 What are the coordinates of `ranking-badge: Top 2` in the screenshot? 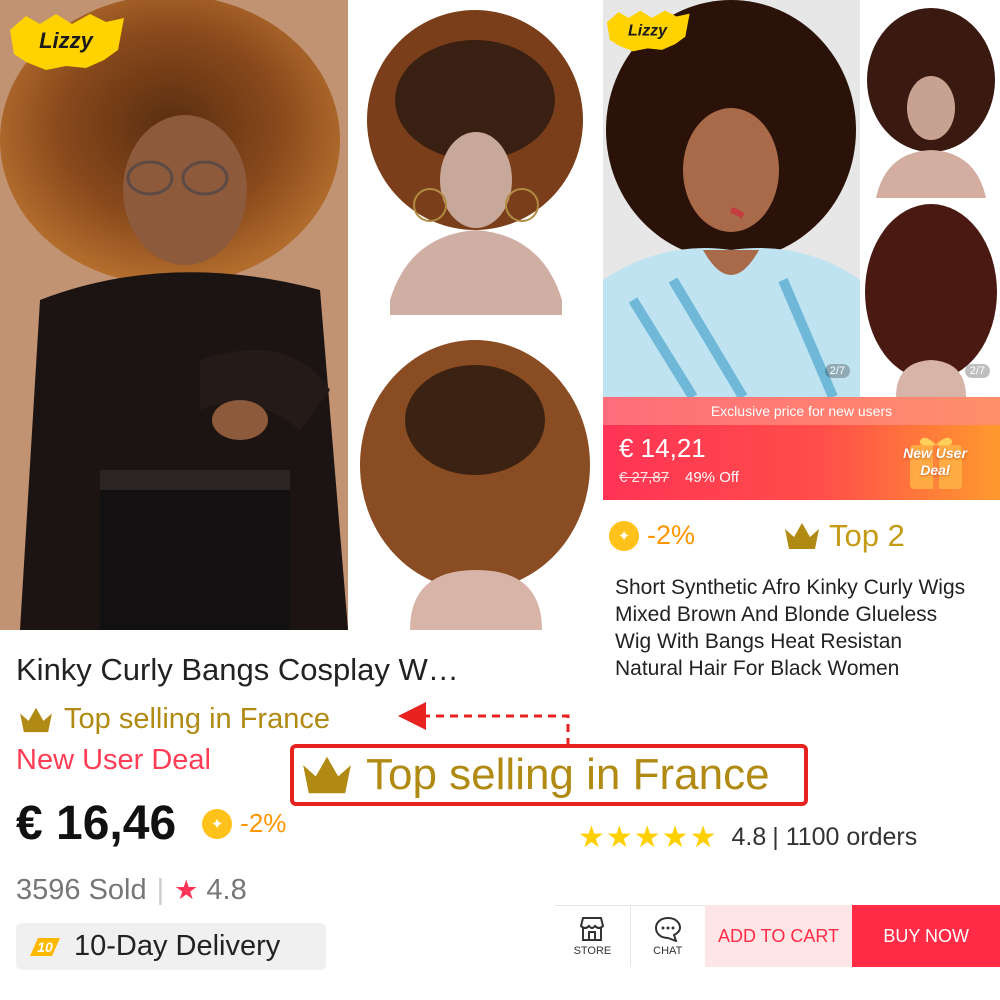 It's located at (844, 536).